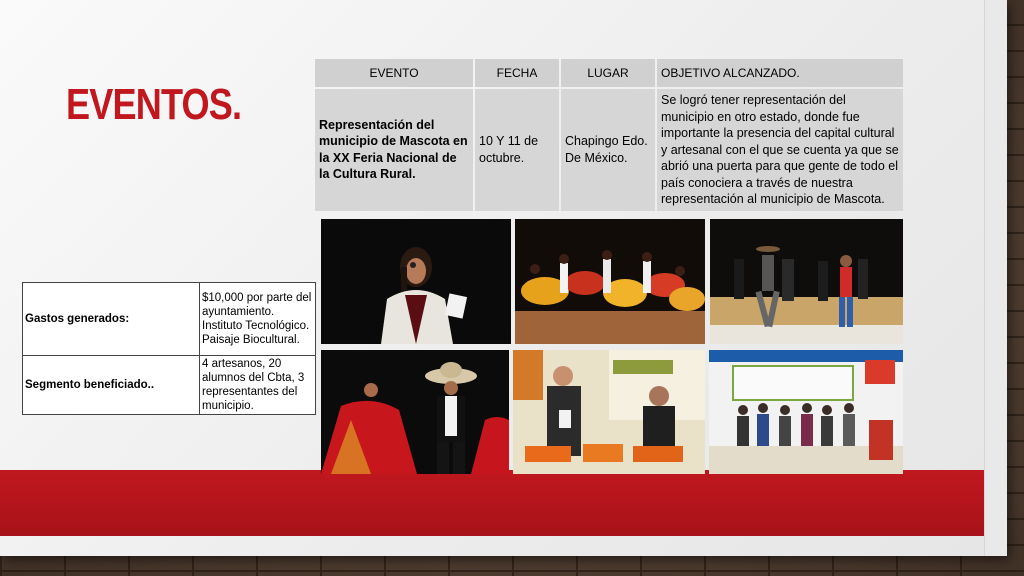  Describe the element at coordinates (394, 73) in the screenshot. I see `header-evento: EVENTO` at that location.